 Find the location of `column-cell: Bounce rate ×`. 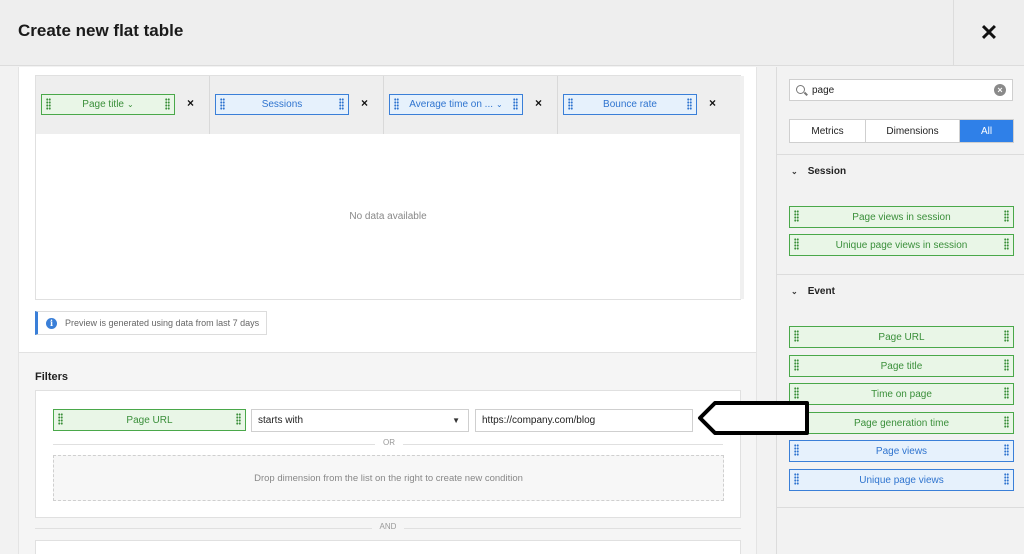

column-cell: Bounce rate × is located at coordinates (645, 105).